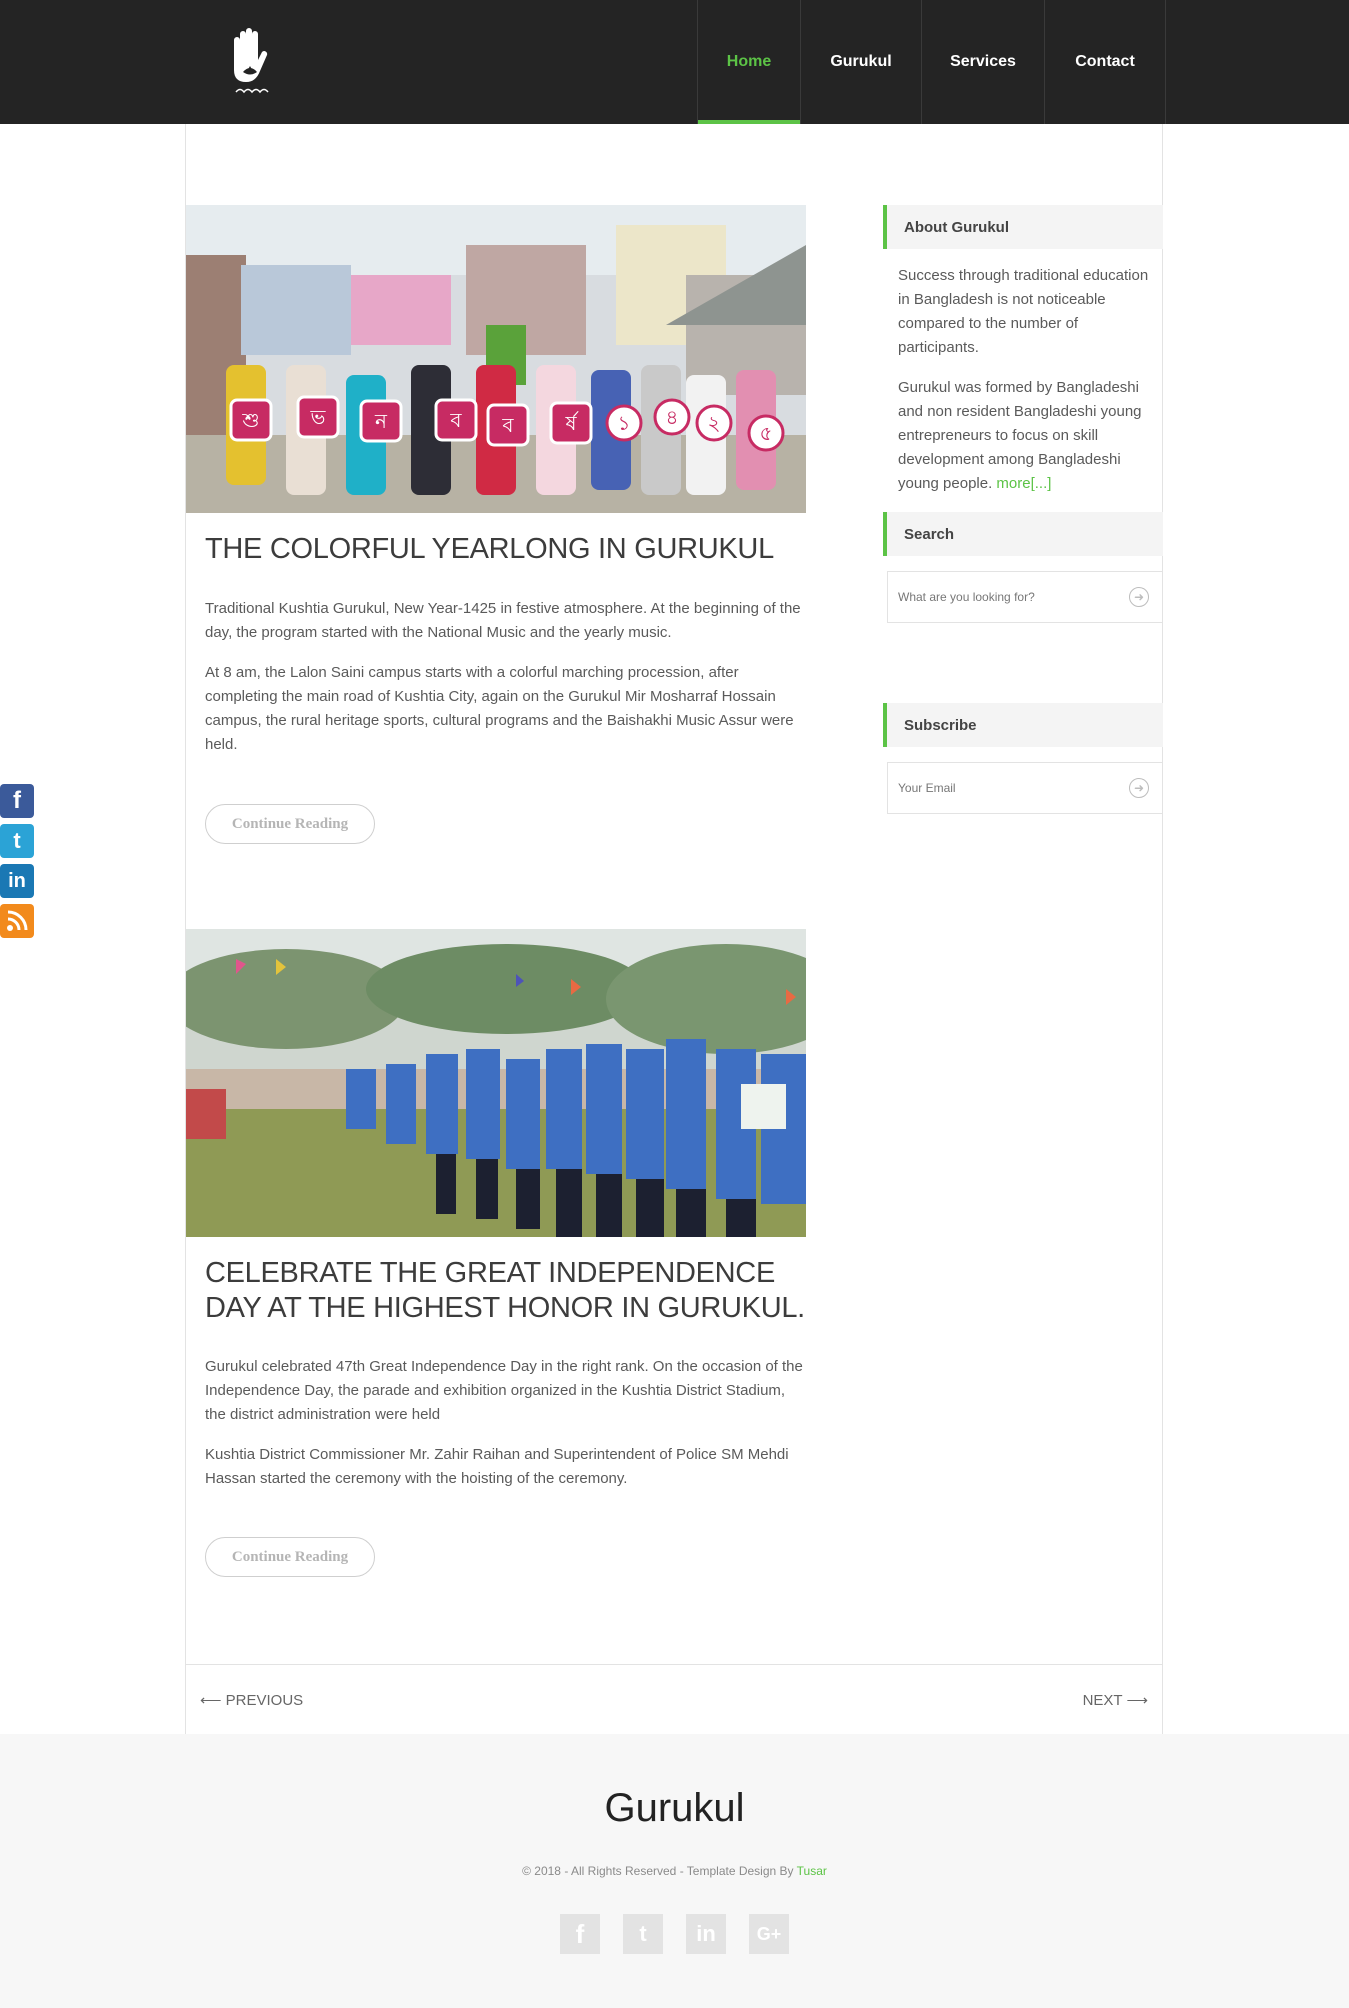 The width and height of the screenshot is (1349, 2008). What do you see at coordinates (250, 62) in the screenshot?
I see `hand-lotus-logo` at bounding box center [250, 62].